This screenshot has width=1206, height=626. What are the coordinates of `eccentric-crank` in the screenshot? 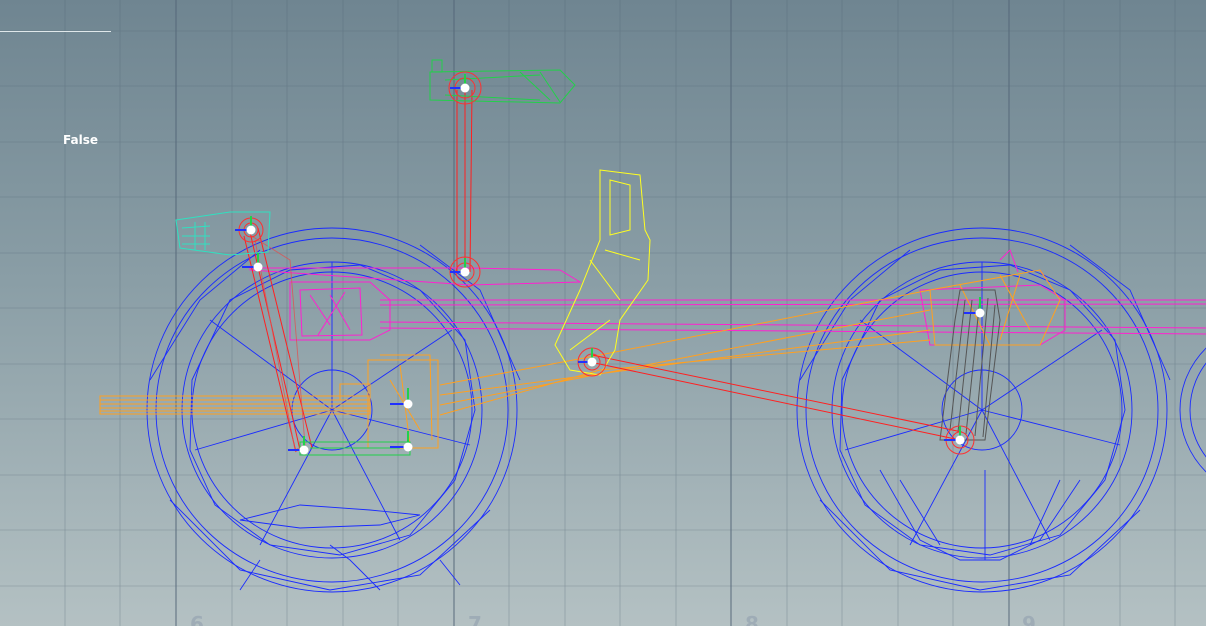 It's located at (602, 272).